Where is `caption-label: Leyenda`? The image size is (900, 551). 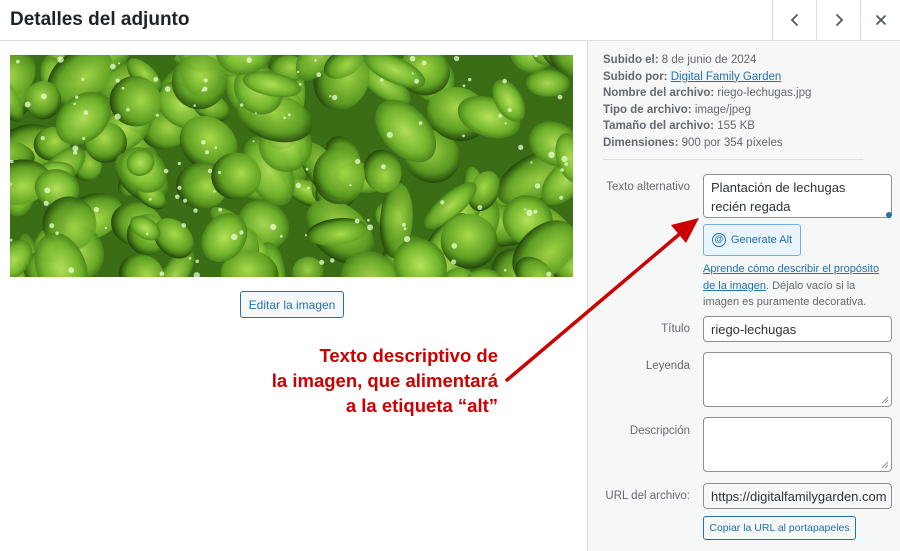 caption-label: Leyenda is located at coordinates (667, 366).